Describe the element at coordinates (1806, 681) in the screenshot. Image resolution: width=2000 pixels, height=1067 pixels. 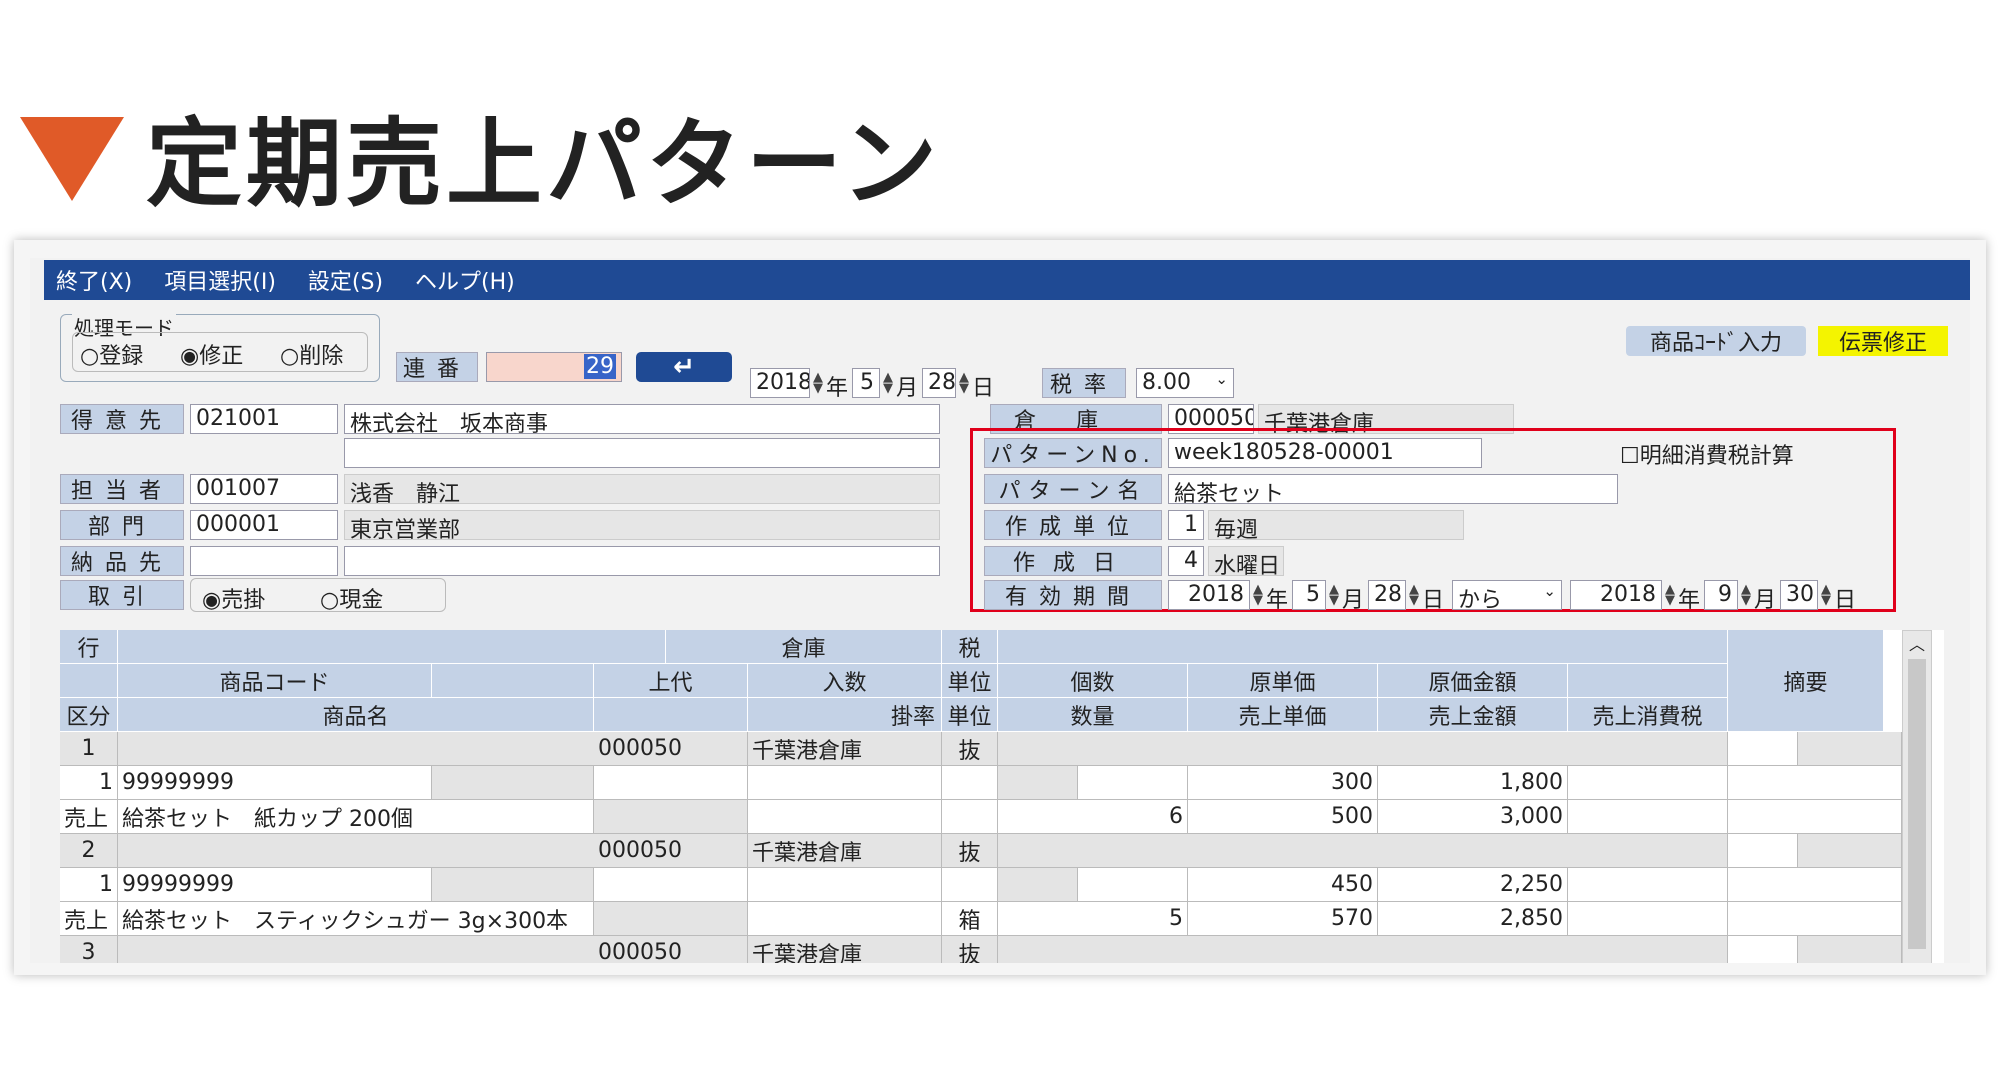
I see `grid-header-tekiyo: 摘要` at that location.